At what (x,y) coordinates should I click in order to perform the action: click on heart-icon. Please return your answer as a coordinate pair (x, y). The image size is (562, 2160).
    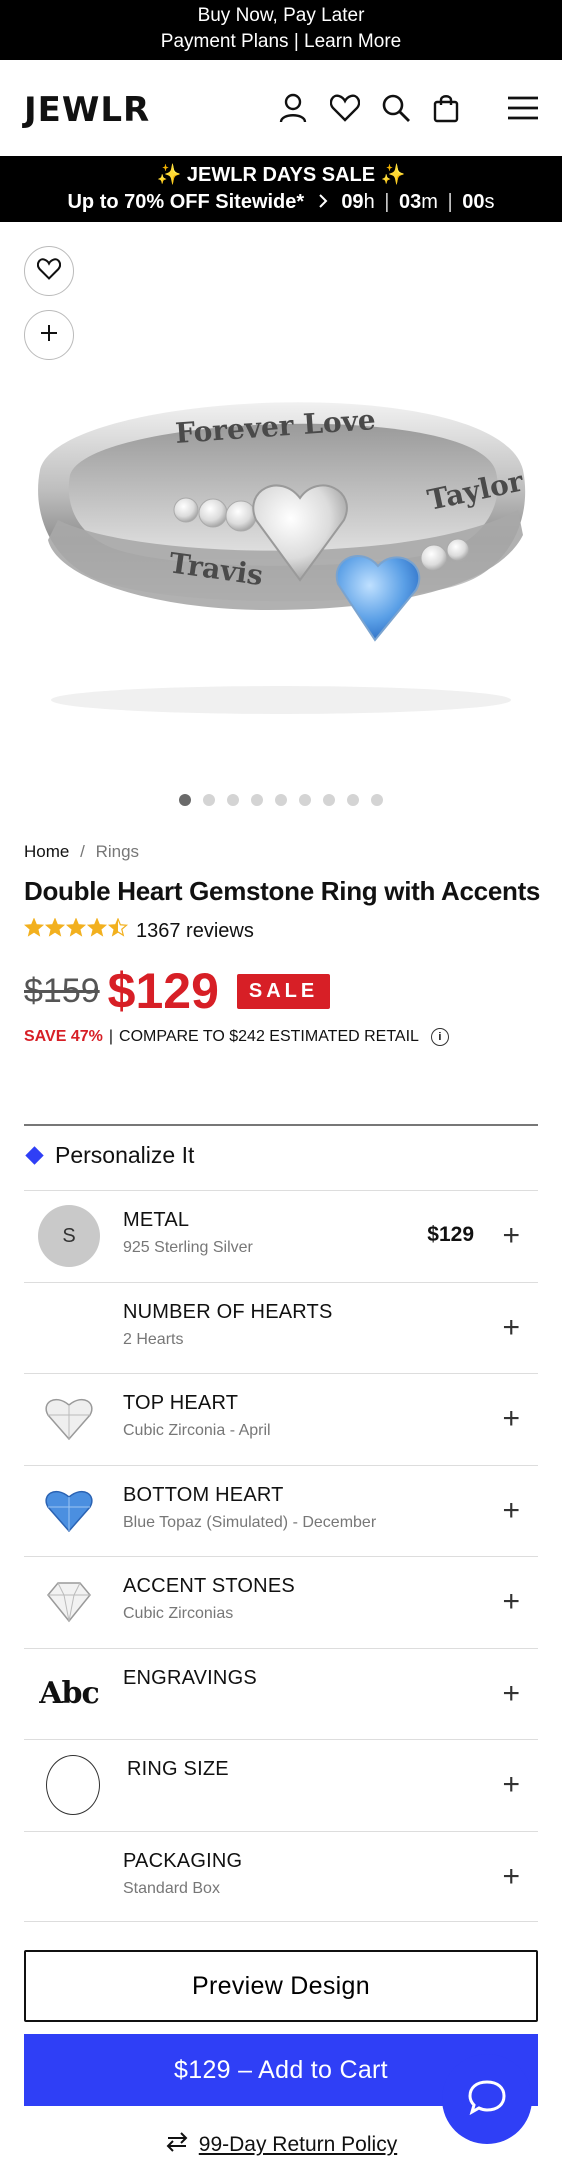
    Looking at the image, I should click on (345, 108).